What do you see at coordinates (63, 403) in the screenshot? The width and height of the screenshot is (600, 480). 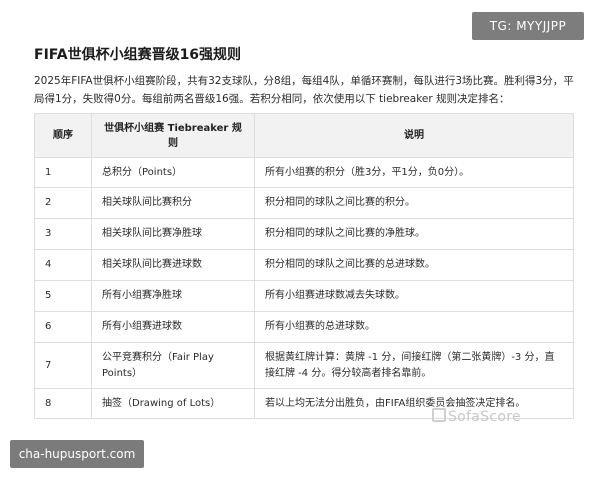 I see `row-order: 8` at bounding box center [63, 403].